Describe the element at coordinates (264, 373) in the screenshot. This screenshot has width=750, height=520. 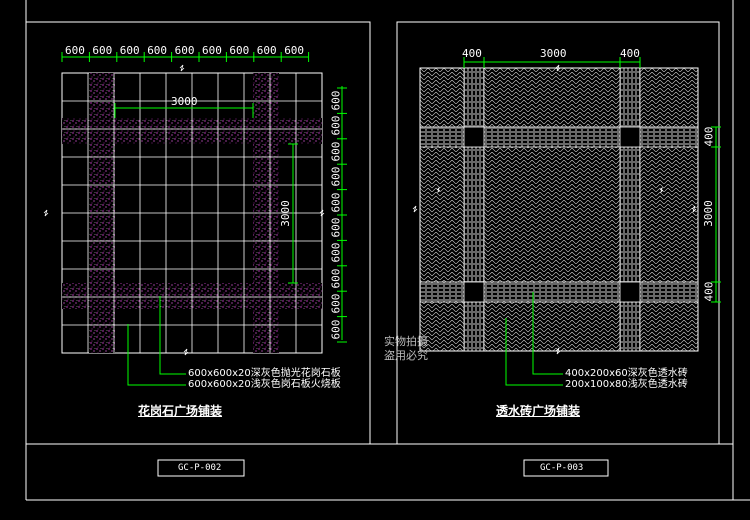
I see `left-material-note-1: 600x600x20深灰色抛光花岗石板` at that location.